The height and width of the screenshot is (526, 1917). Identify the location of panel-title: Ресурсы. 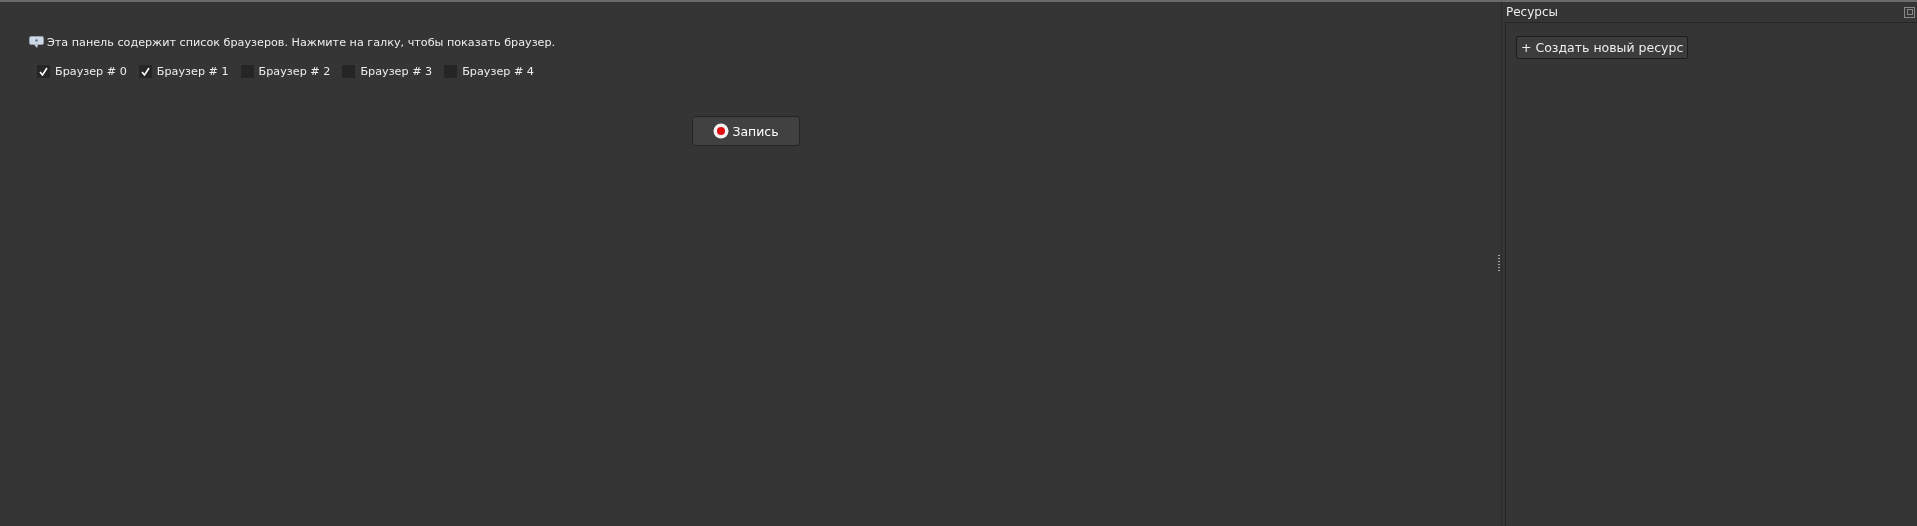
(1532, 12).